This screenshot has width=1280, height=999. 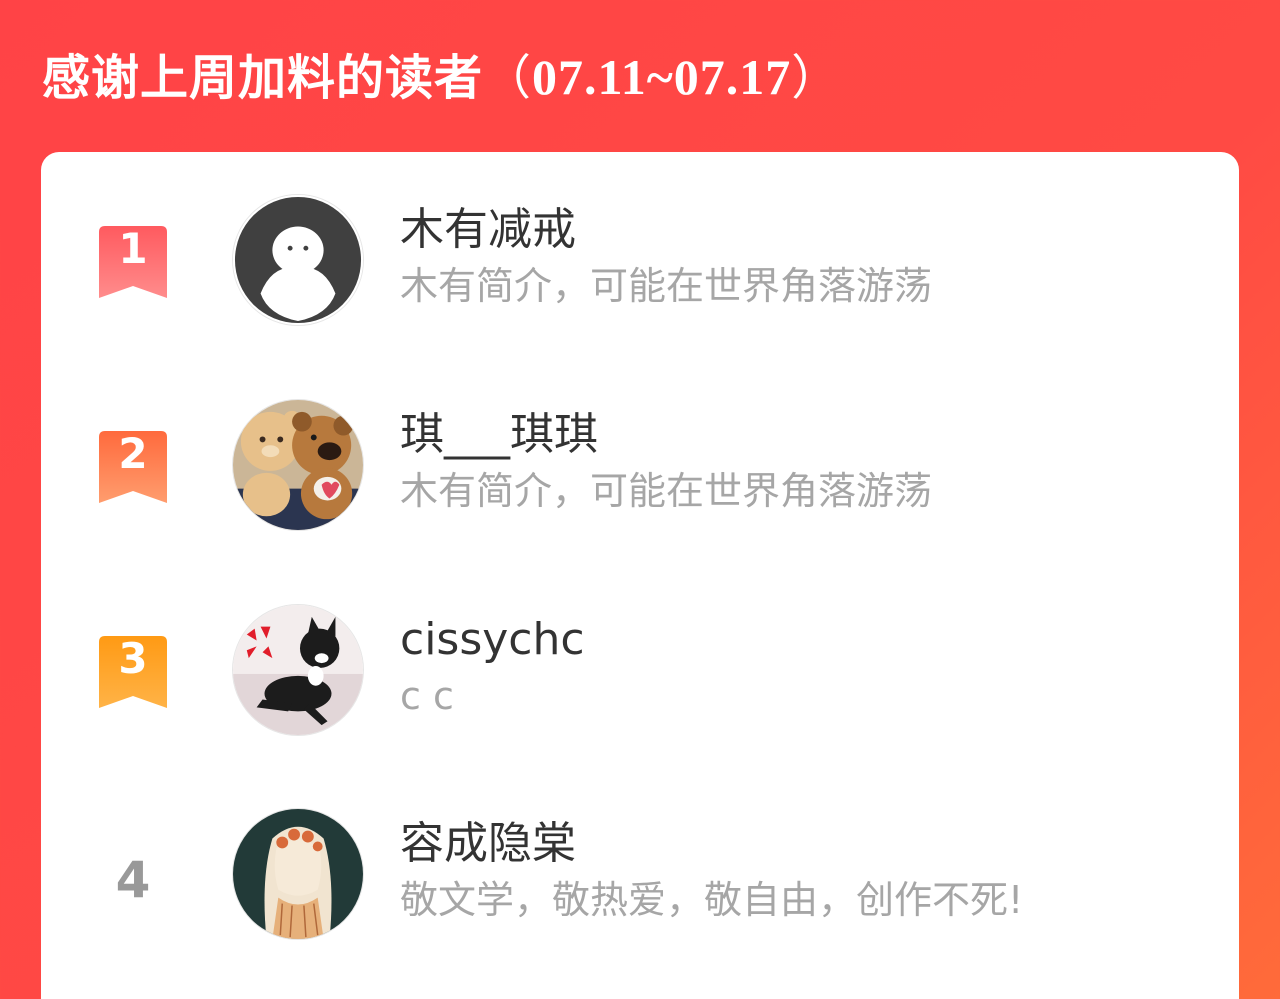 I want to click on teddy-bears-avatar-icon, so click(x=298, y=465).